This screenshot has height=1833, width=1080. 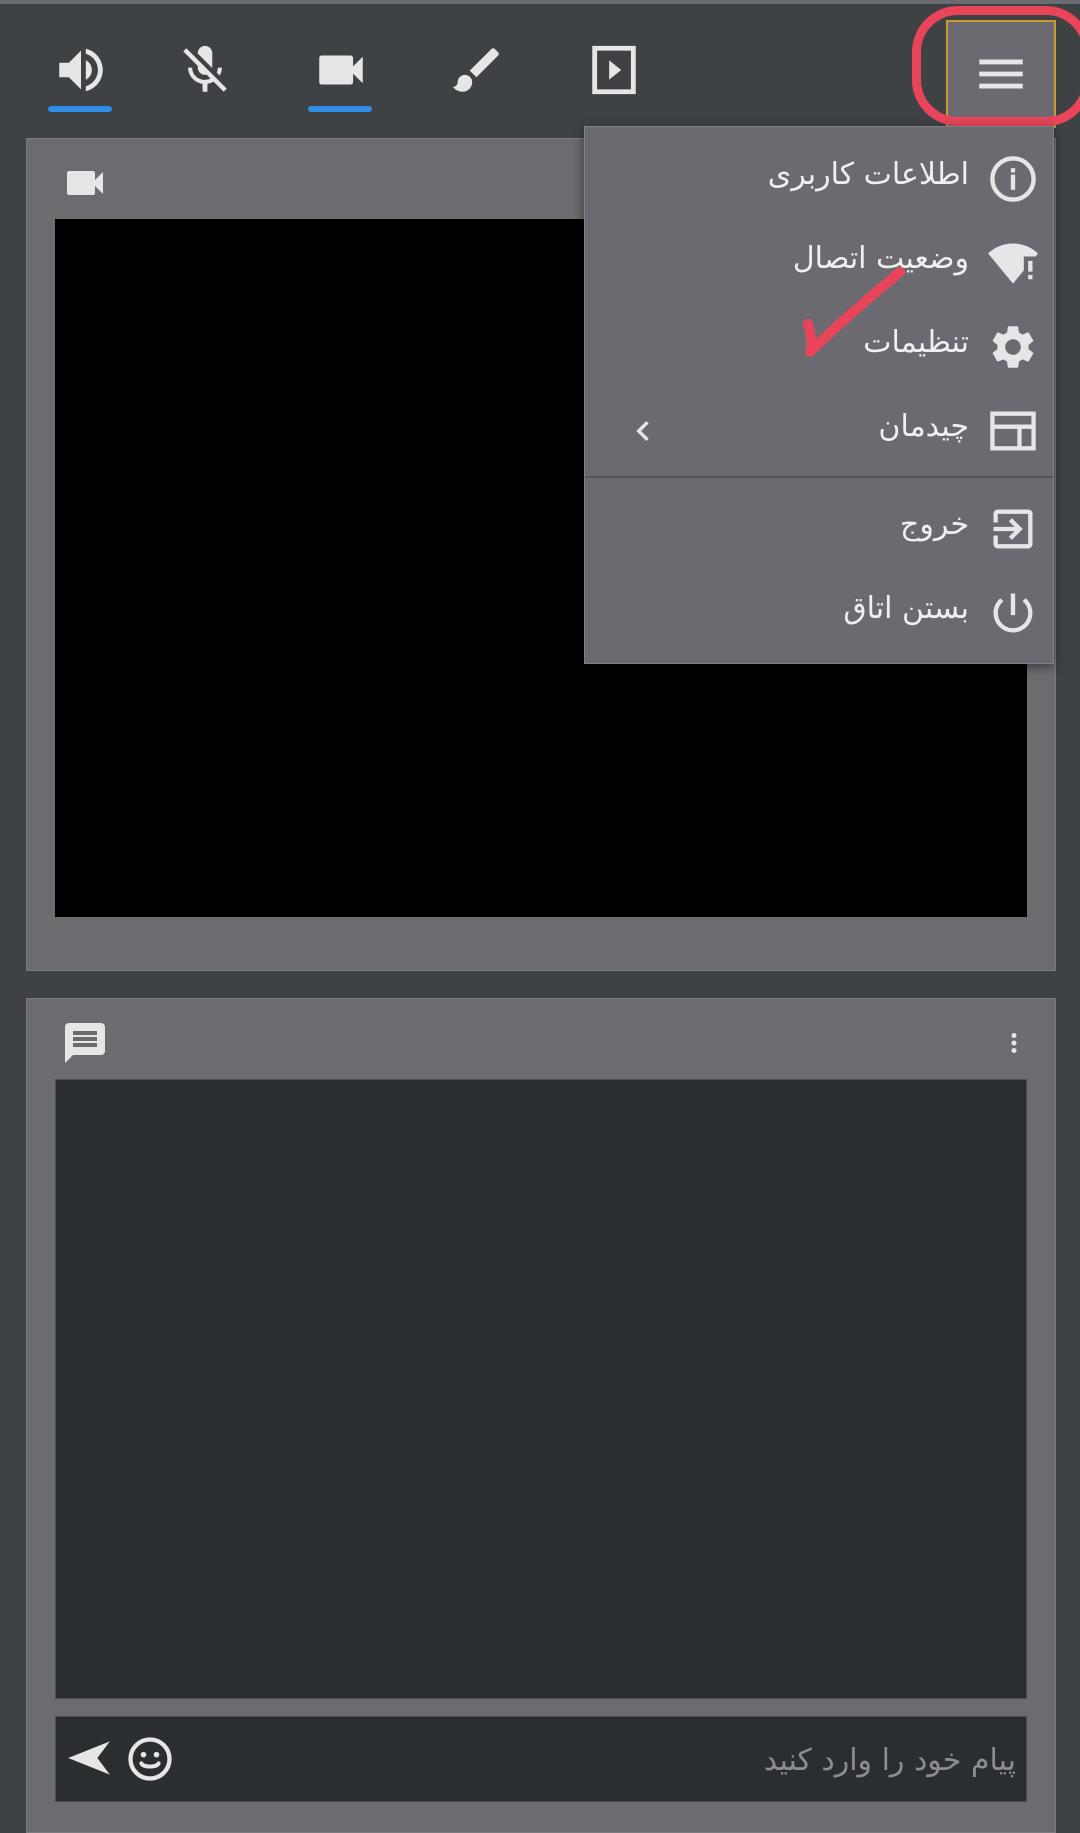 I want to click on menu-item-label: چیدمان, so click(x=923, y=426).